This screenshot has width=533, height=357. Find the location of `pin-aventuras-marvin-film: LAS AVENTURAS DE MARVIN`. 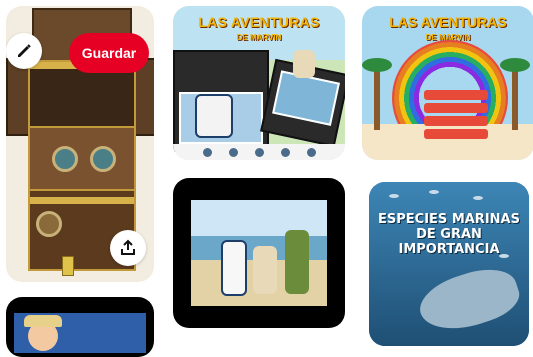

pin-aventuras-marvin-film: LAS AVENTURAS DE MARVIN is located at coordinates (259, 83).